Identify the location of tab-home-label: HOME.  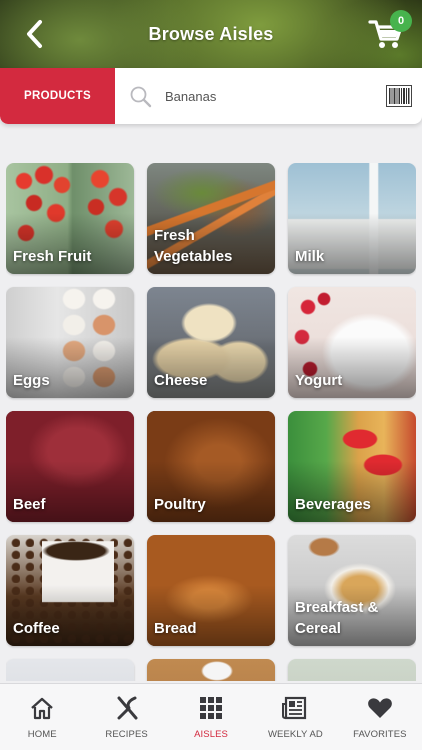
(42, 734).